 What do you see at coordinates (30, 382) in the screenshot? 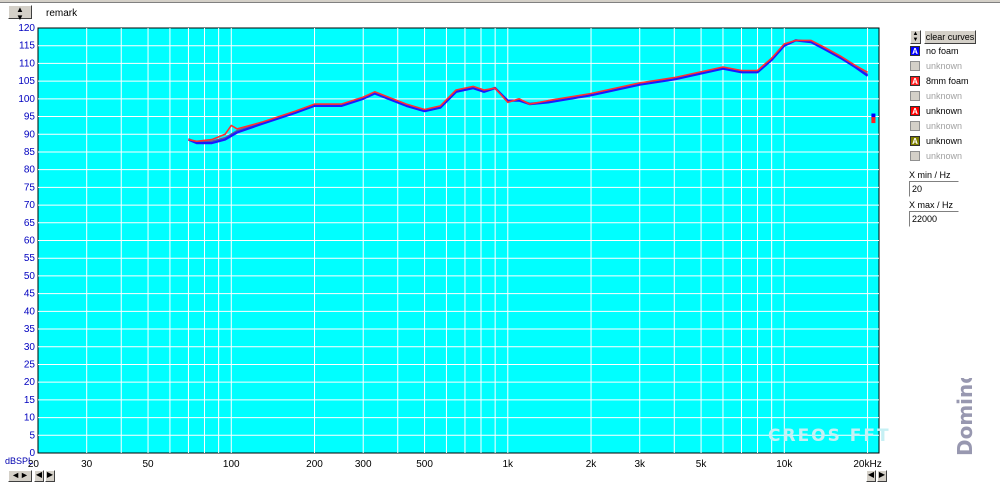
I see `y-tick-label: 20` at bounding box center [30, 382].